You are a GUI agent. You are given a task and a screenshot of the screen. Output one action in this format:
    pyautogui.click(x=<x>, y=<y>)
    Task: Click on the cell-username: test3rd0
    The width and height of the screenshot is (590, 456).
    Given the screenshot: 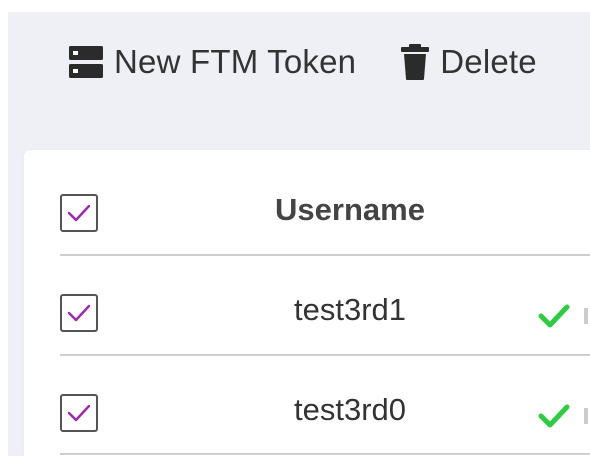 What is the action you would take?
    pyautogui.click(x=349, y=409)
    